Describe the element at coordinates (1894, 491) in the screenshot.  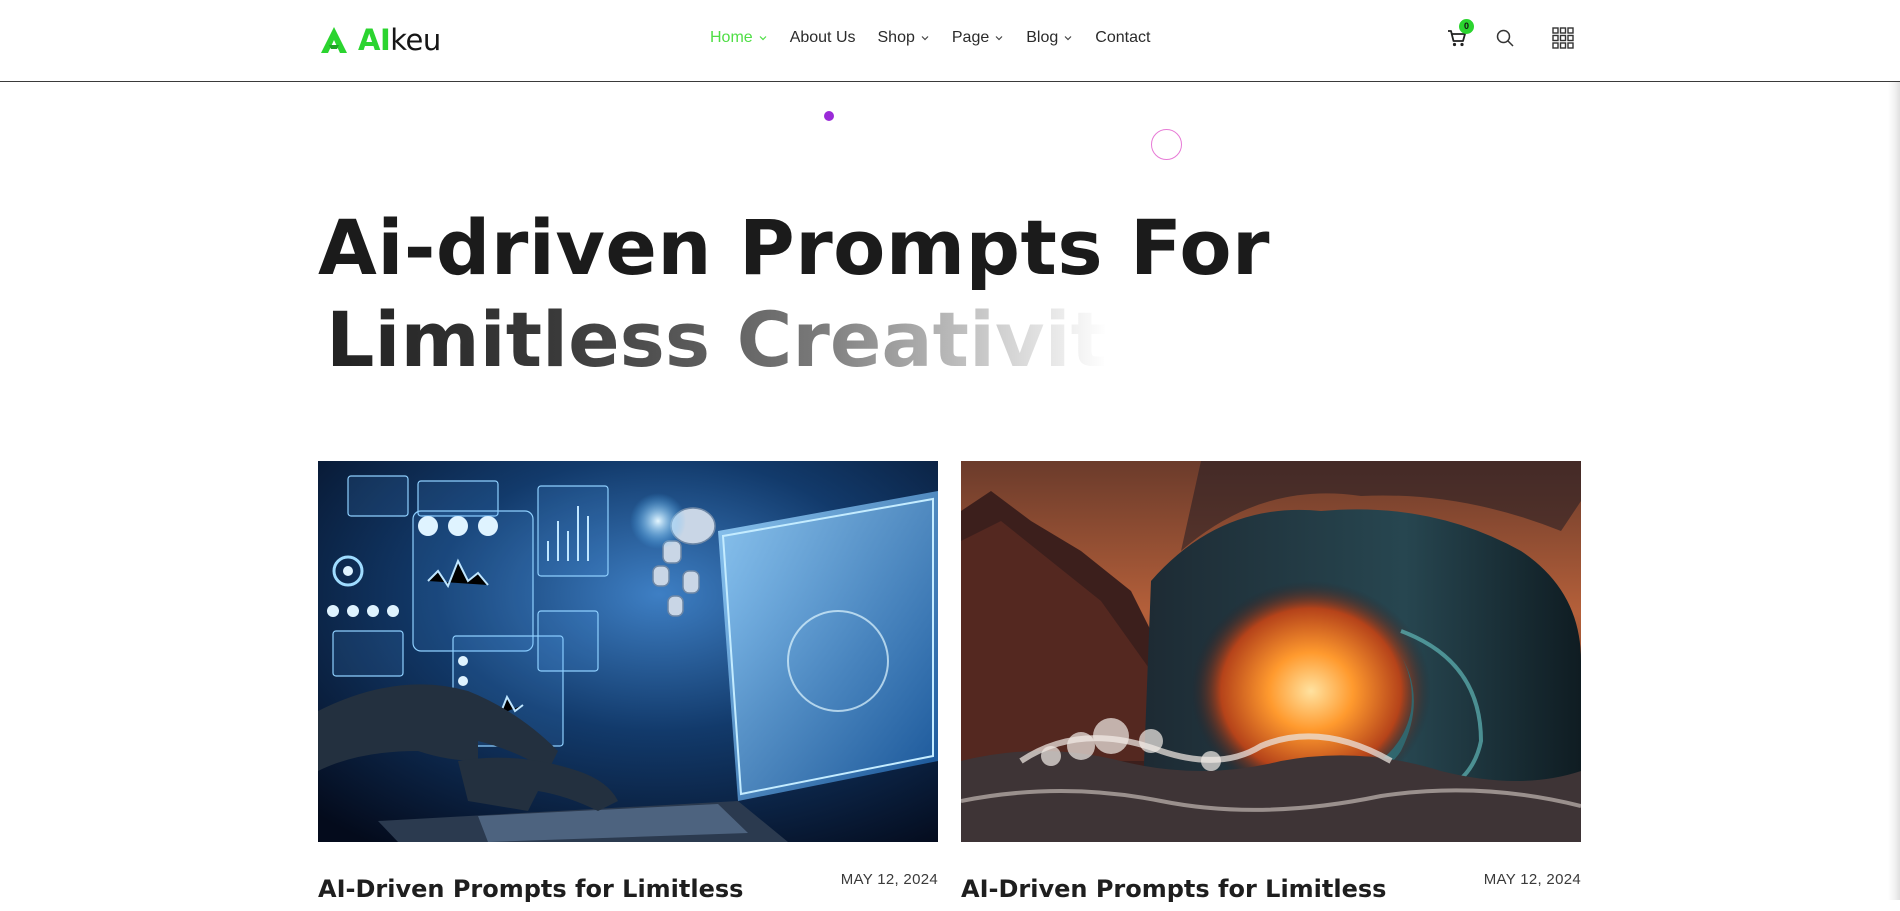
I see `scroll-edge-shadow` at that location.